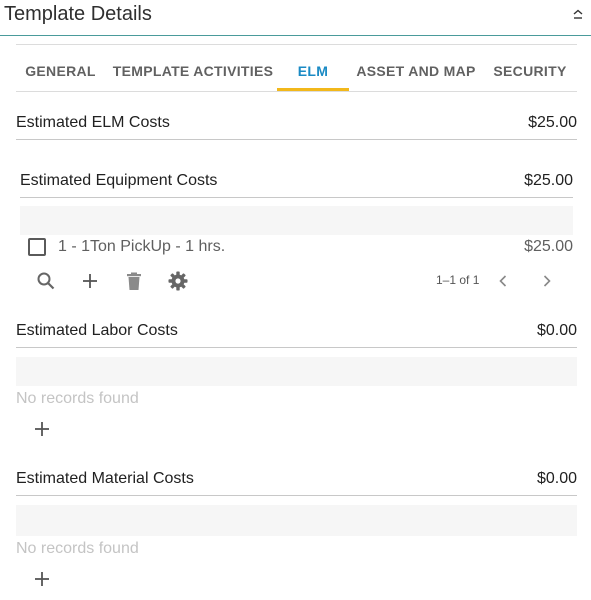 This screenshot has height=600, width=591. Describe the element at coordinates (42, 579) in the screenshot. I see `material-add-icon` at that location.